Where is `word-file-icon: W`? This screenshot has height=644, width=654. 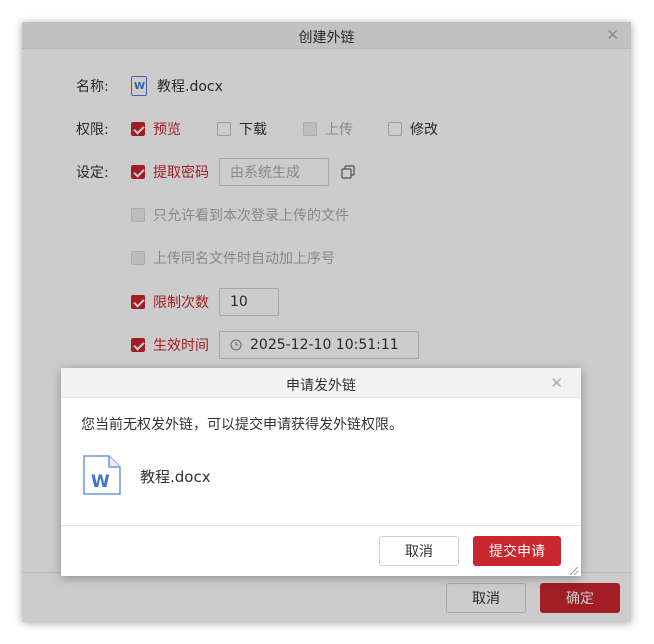 word-file-icon: W is located at coordinates (102, 475).